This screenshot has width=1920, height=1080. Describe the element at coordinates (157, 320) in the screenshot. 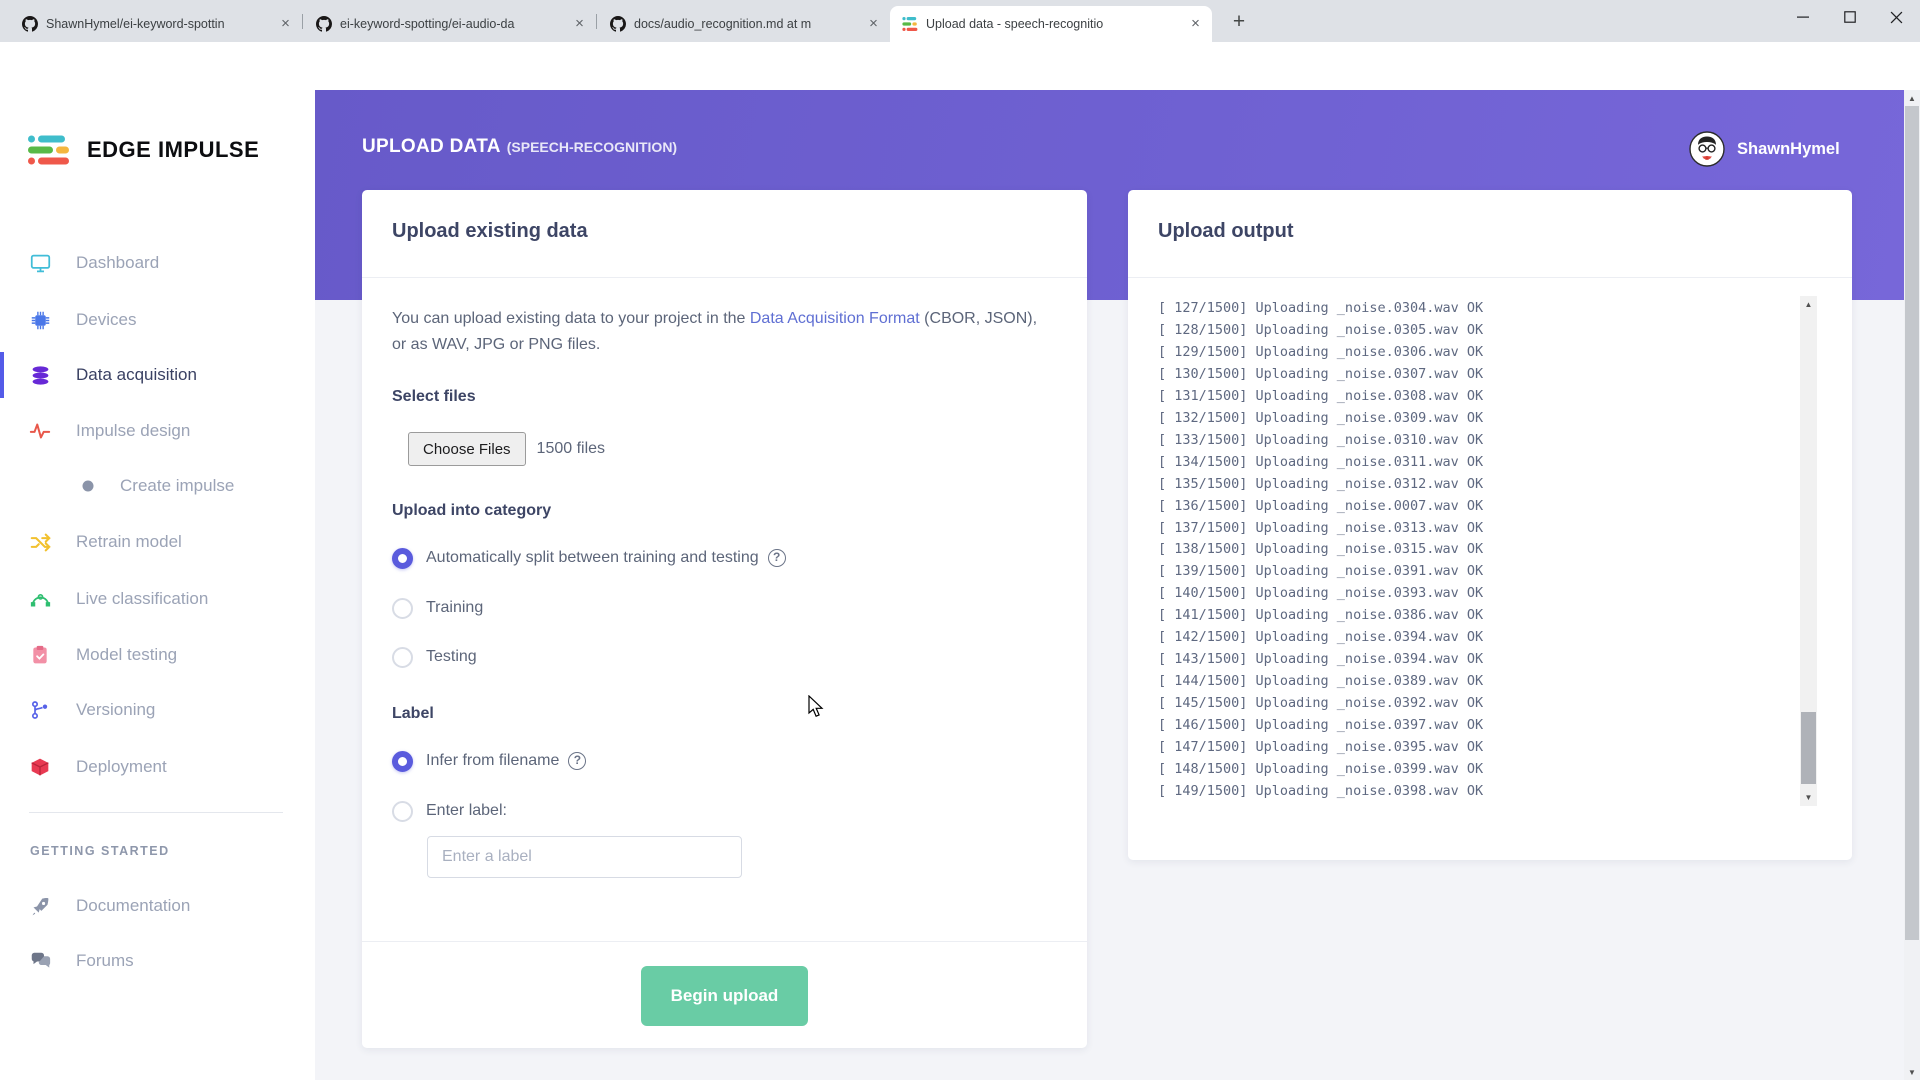

I see `sidebar-item-devices: Devices` at that location.